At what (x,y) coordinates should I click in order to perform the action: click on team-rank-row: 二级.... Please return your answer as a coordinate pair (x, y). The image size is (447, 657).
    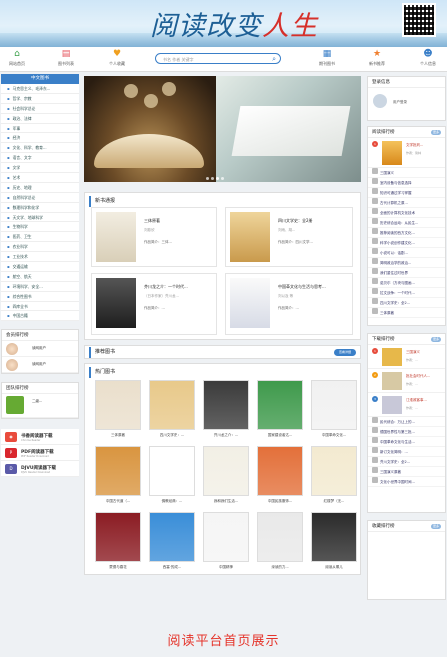
    Looking at the image, I should click on (40, 406).